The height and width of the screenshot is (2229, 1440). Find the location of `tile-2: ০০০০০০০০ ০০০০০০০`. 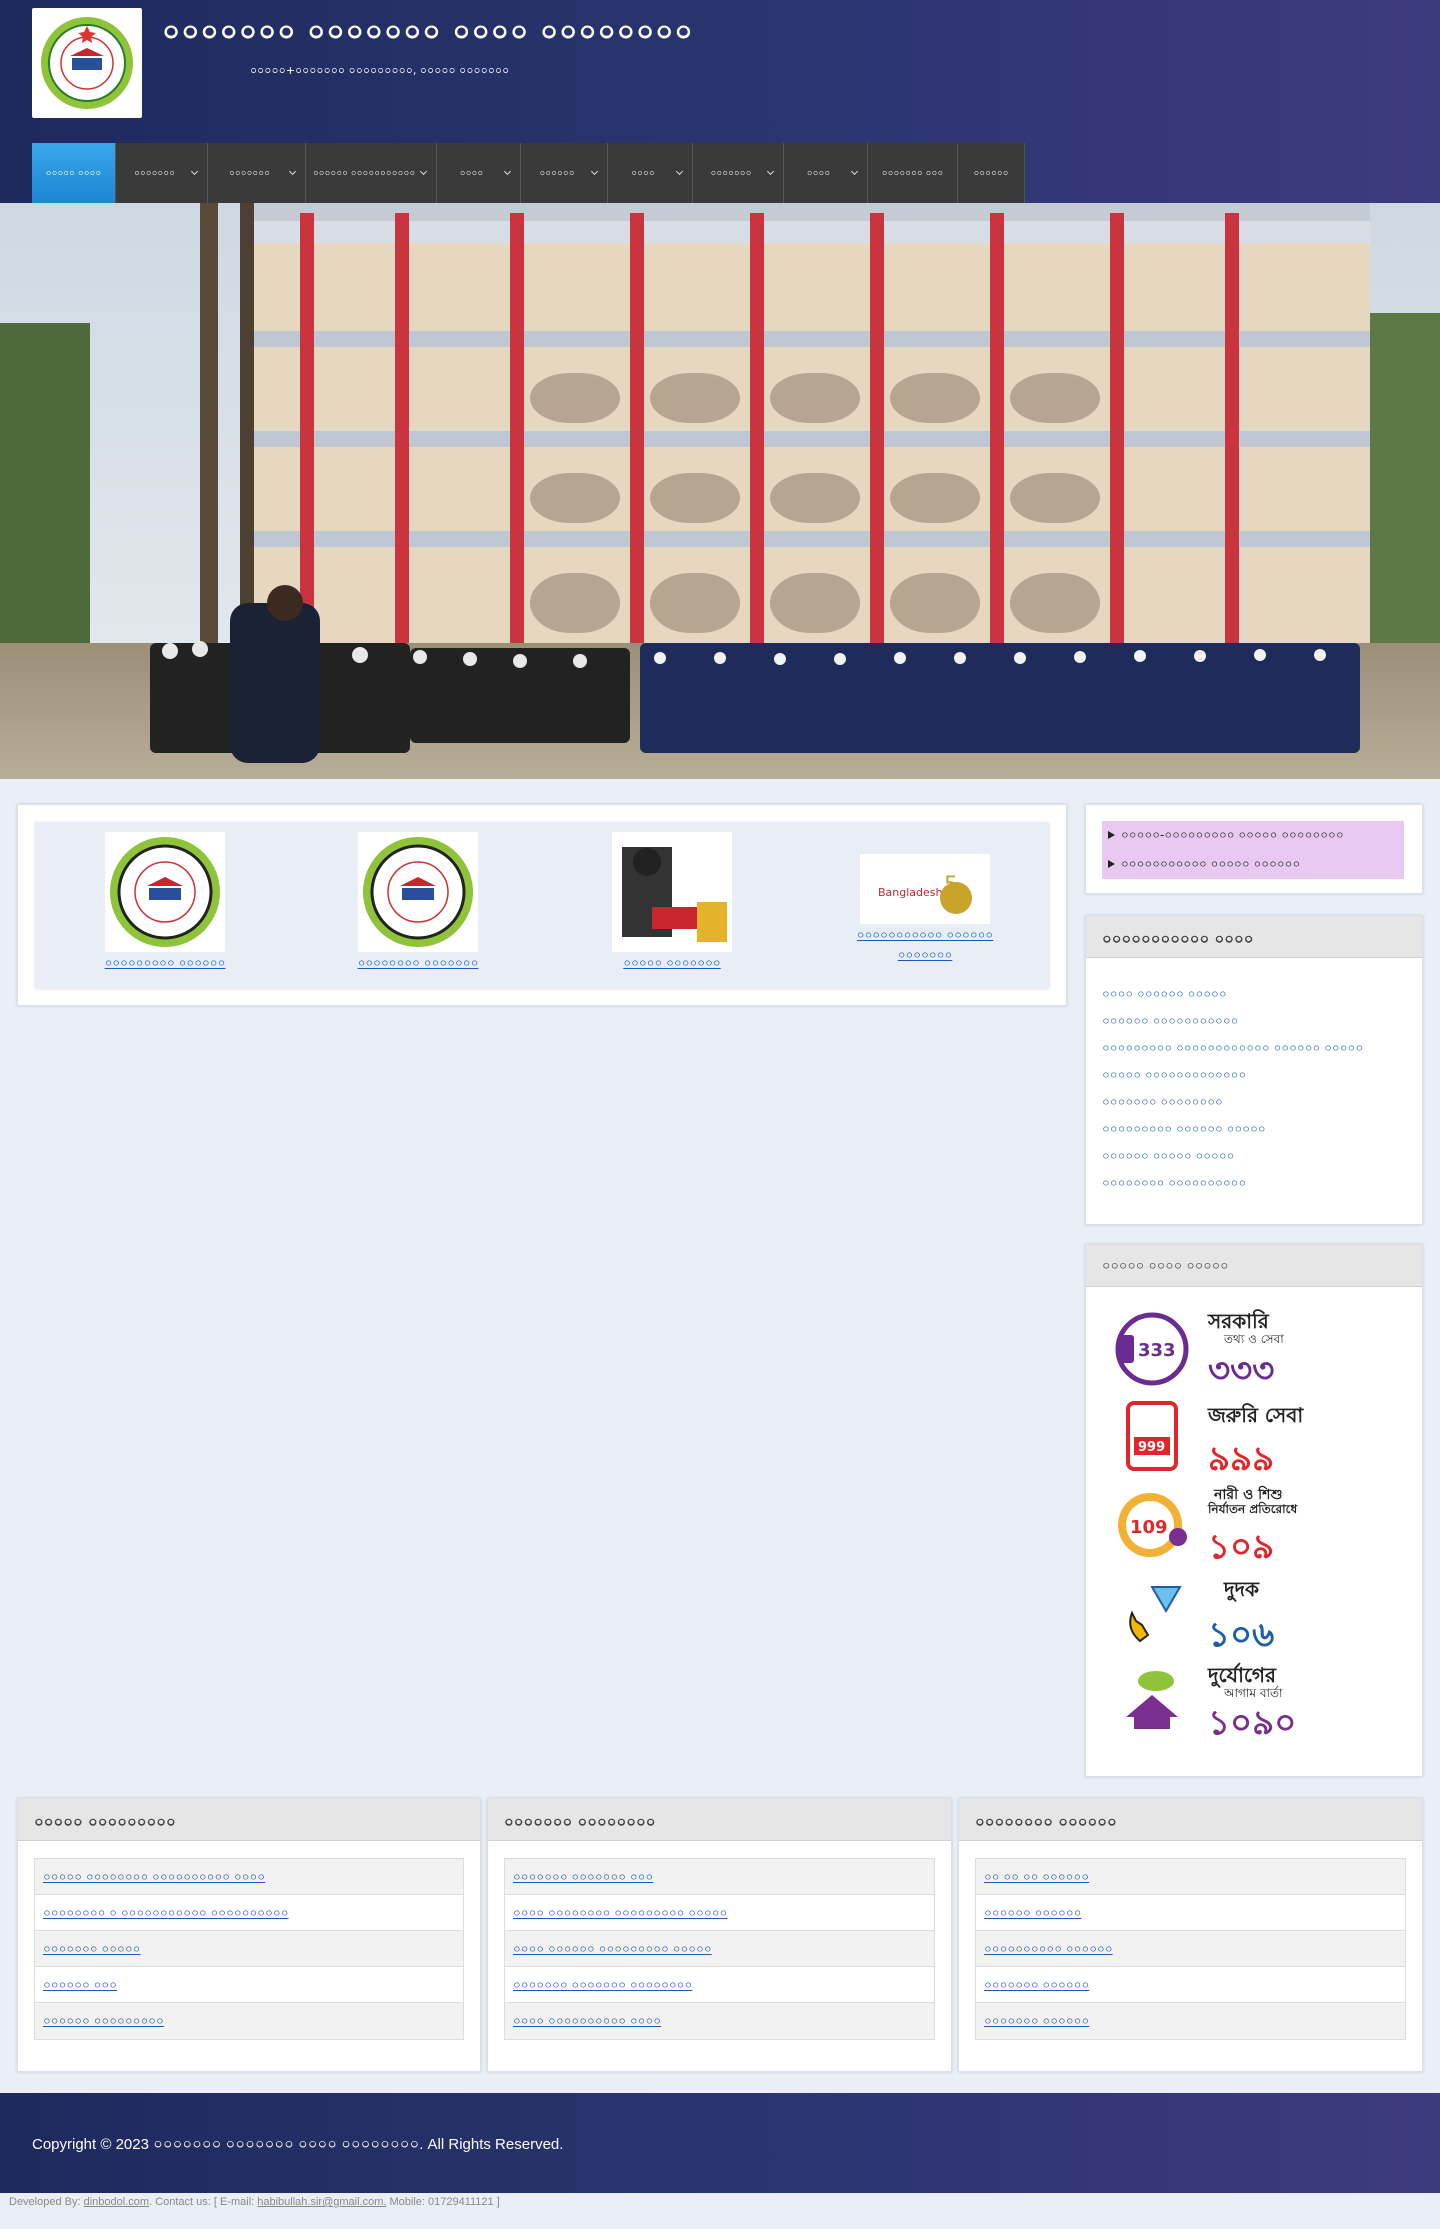

tile-2: ০০০০০০০০ ০০০০০০০ is located at coordinates (418, 903).